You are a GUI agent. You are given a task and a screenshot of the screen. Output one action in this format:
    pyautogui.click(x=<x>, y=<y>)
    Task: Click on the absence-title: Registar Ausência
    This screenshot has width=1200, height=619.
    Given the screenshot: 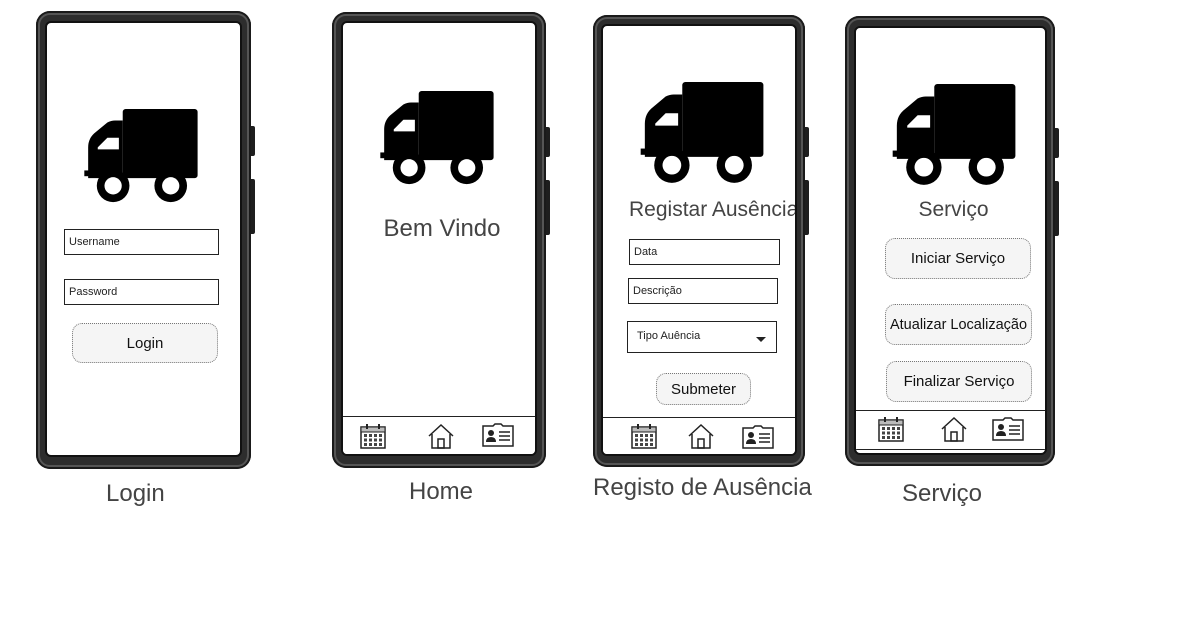 What is the action you would take?
    pyautogui.click(x=713, y=209)
    